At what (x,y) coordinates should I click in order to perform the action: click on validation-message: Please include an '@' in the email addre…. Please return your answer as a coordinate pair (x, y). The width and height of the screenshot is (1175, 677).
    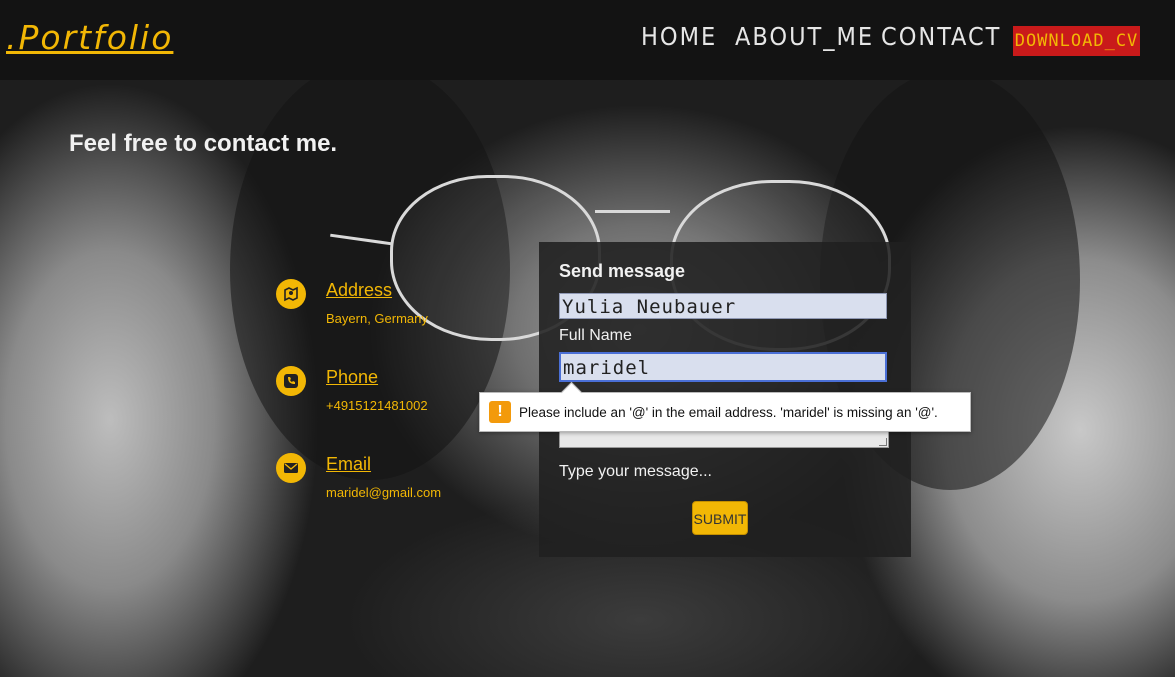
    Looking at the image, I should click on (728, 412).